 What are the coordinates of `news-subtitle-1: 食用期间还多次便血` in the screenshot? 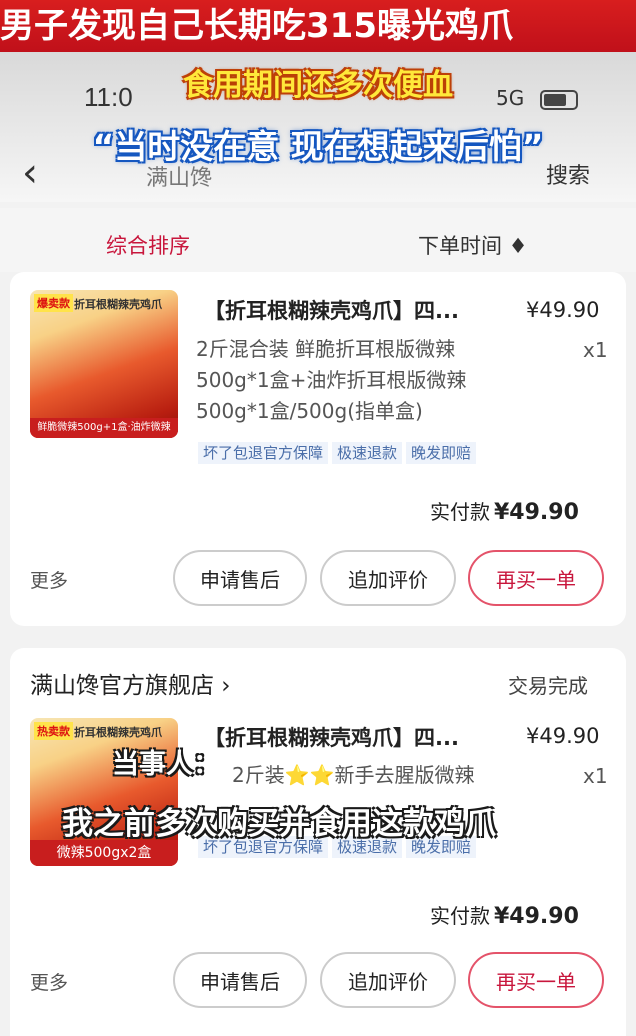 It's located at (318, 85).